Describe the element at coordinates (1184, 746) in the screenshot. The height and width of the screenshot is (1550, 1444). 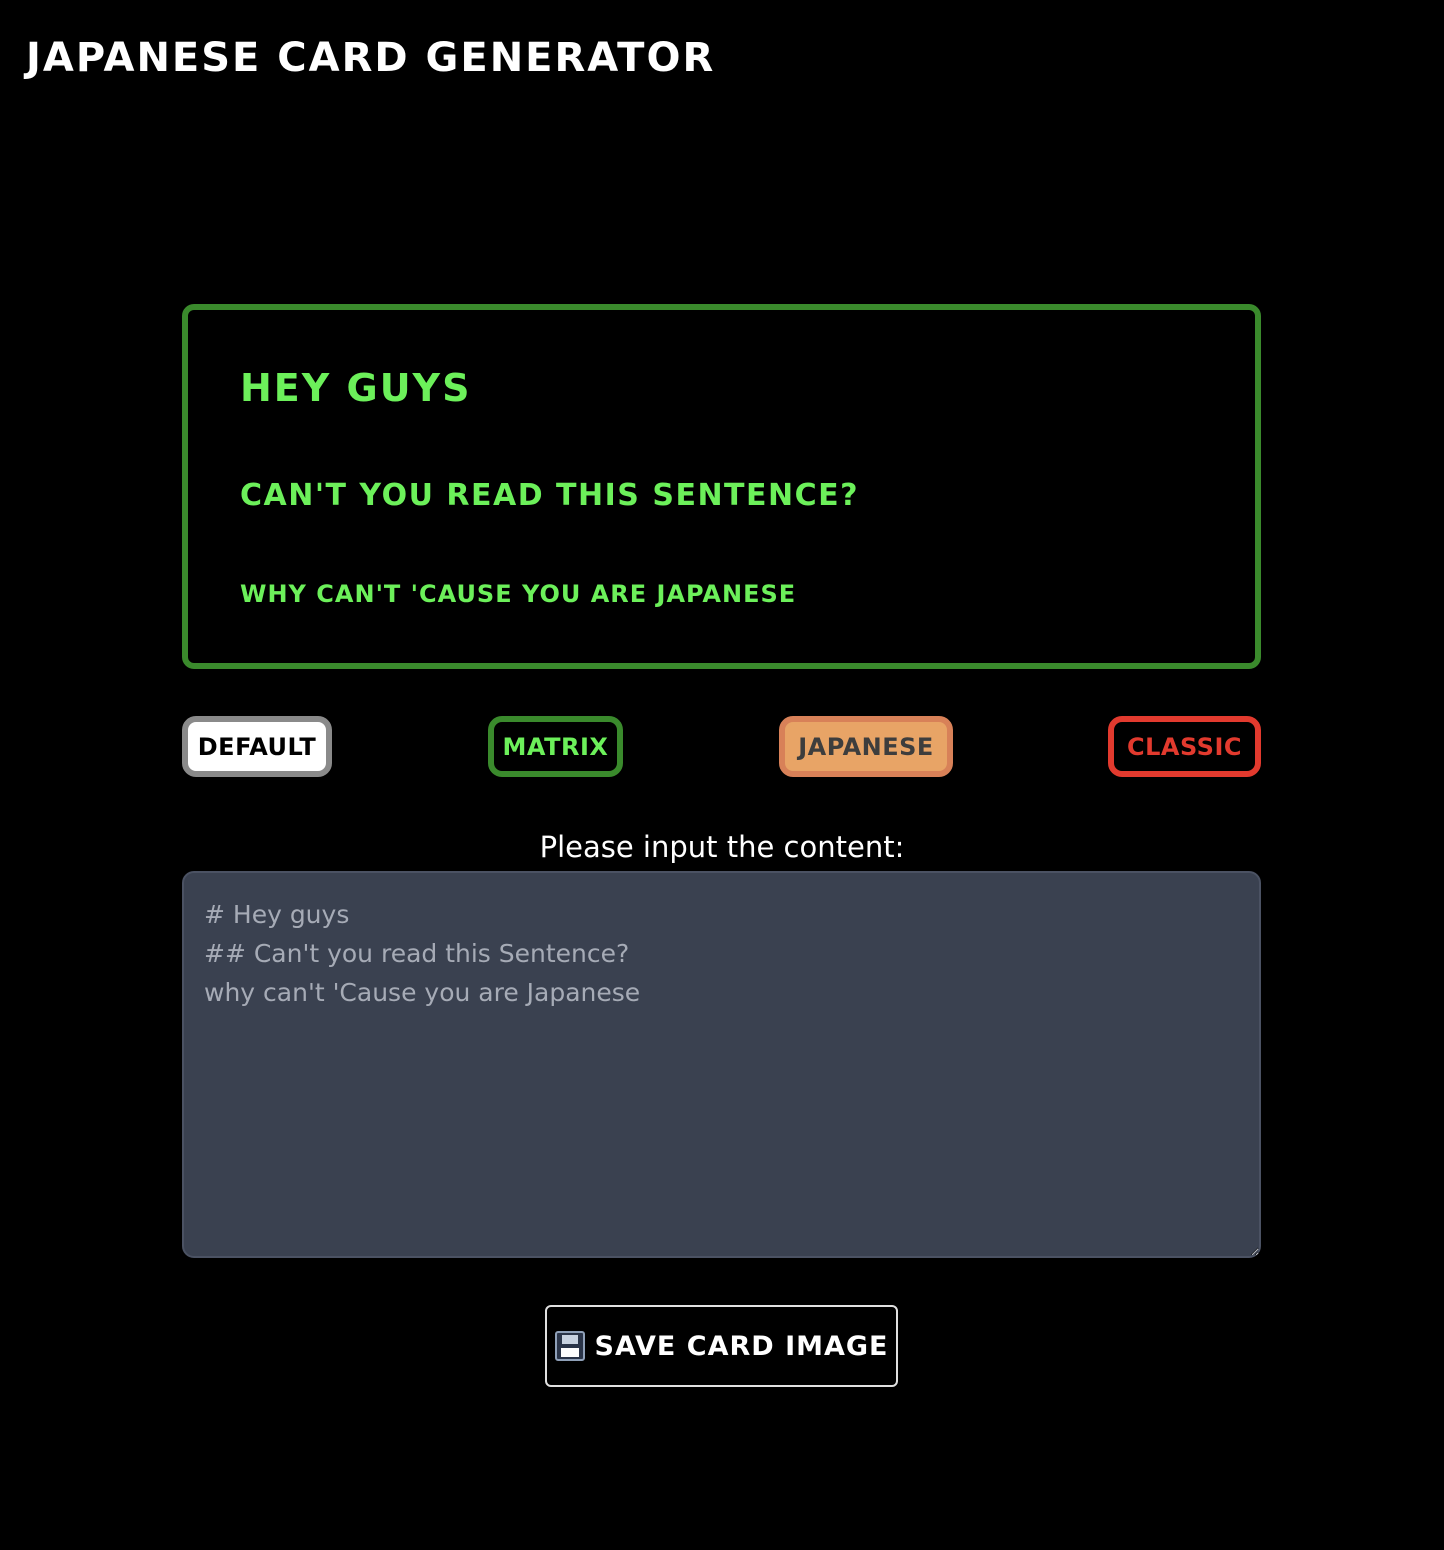
I see `theme-classic-button: Classic` at that location.